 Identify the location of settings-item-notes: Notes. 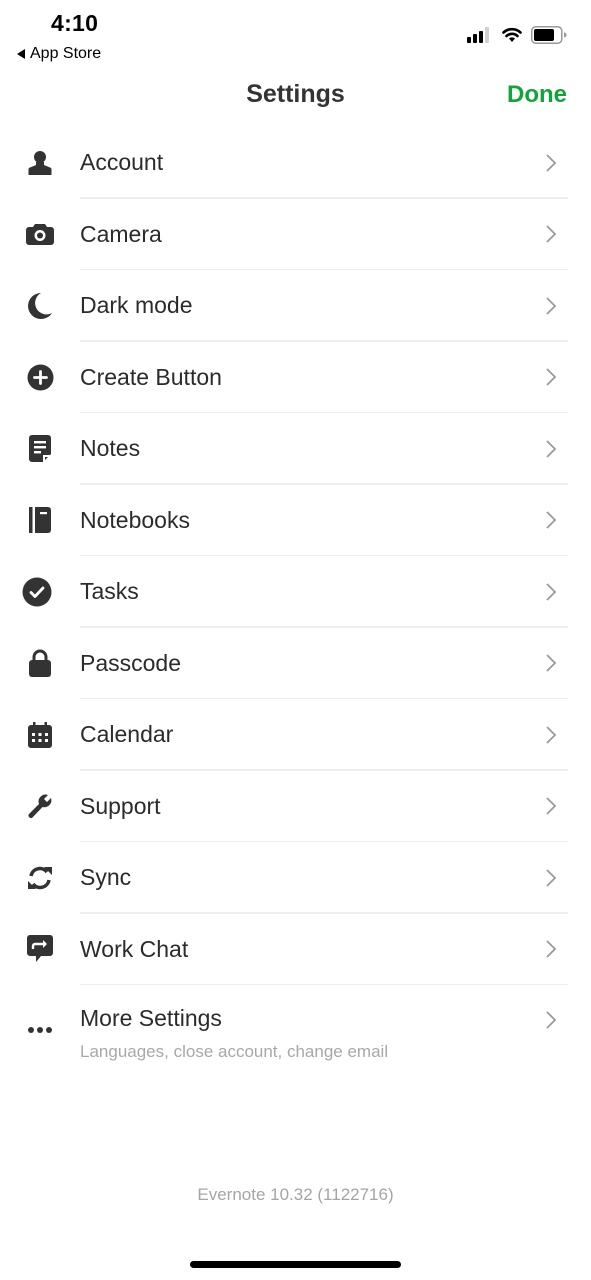
(295, 449).